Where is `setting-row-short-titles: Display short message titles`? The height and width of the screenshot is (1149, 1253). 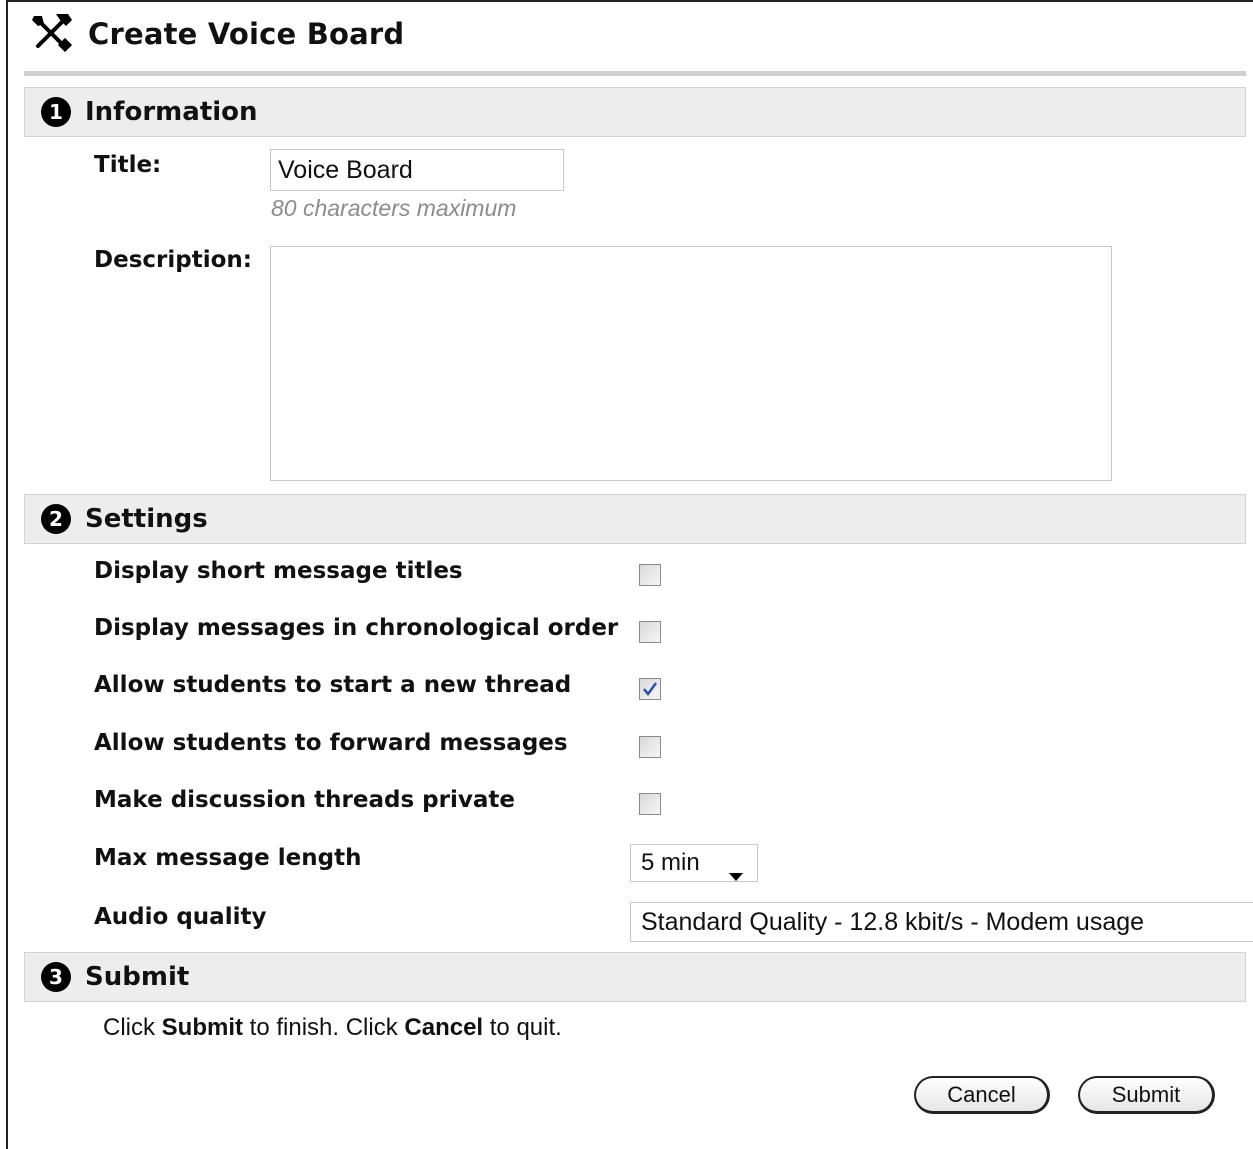 setting-row-short-titles: Display short message titles is located at coordinates (404, 575).